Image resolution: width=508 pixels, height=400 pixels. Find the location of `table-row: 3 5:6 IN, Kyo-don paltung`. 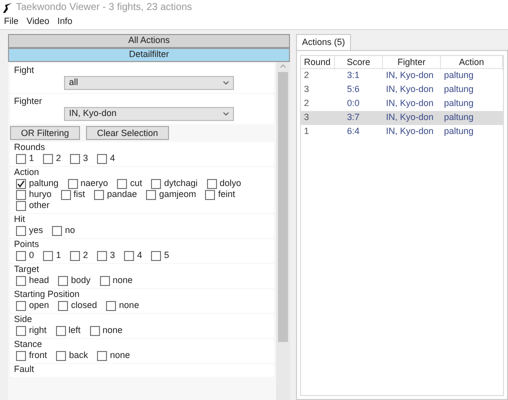

table-row: 3 5:6 IN, Kyo-don paltung is located at coordinates (402, 90).